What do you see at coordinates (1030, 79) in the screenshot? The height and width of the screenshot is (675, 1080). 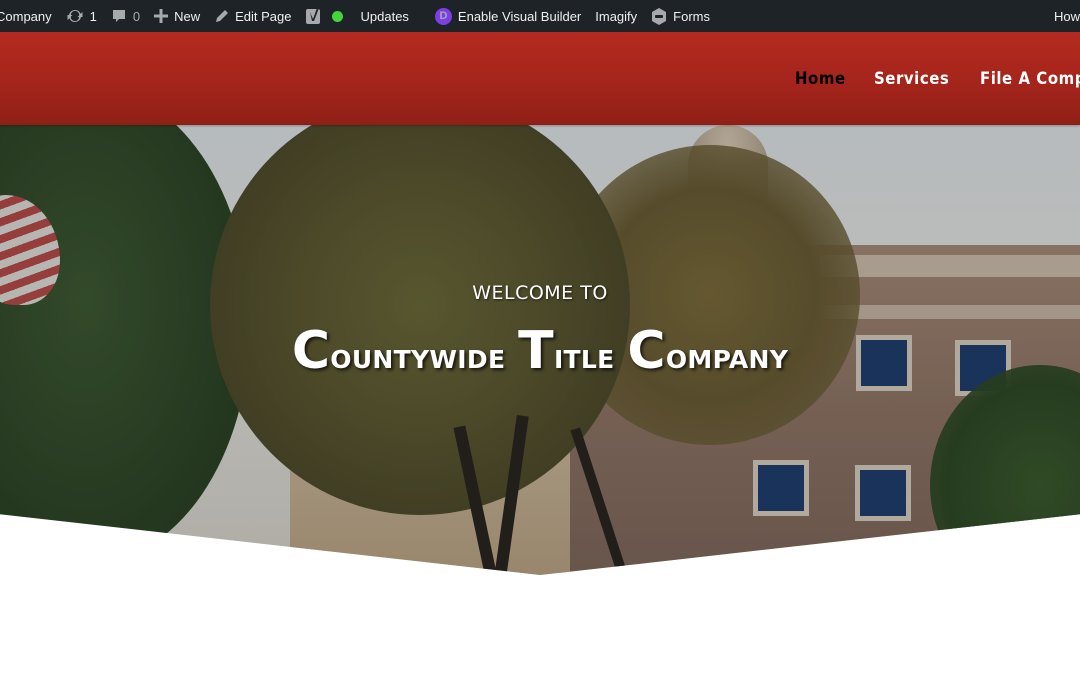 I see `nav-item-file-a-complaint: File A Complai` at bounding box center [1030, 79].